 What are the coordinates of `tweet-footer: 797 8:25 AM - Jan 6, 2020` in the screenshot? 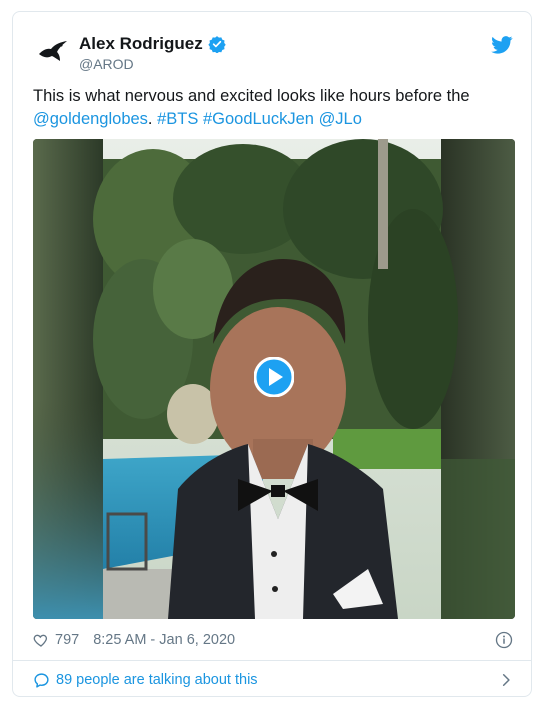 It's located at (273, 640).